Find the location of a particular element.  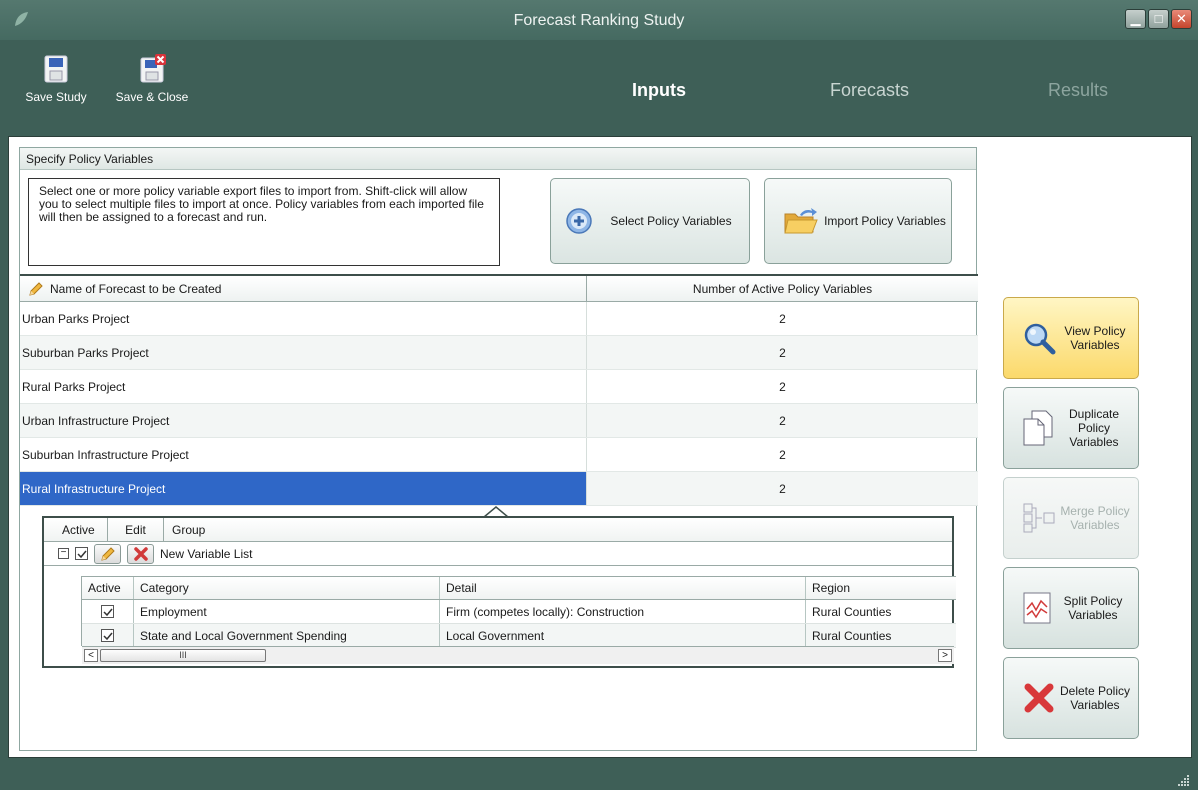

delete-group-button is located at coordinates (140, 553).